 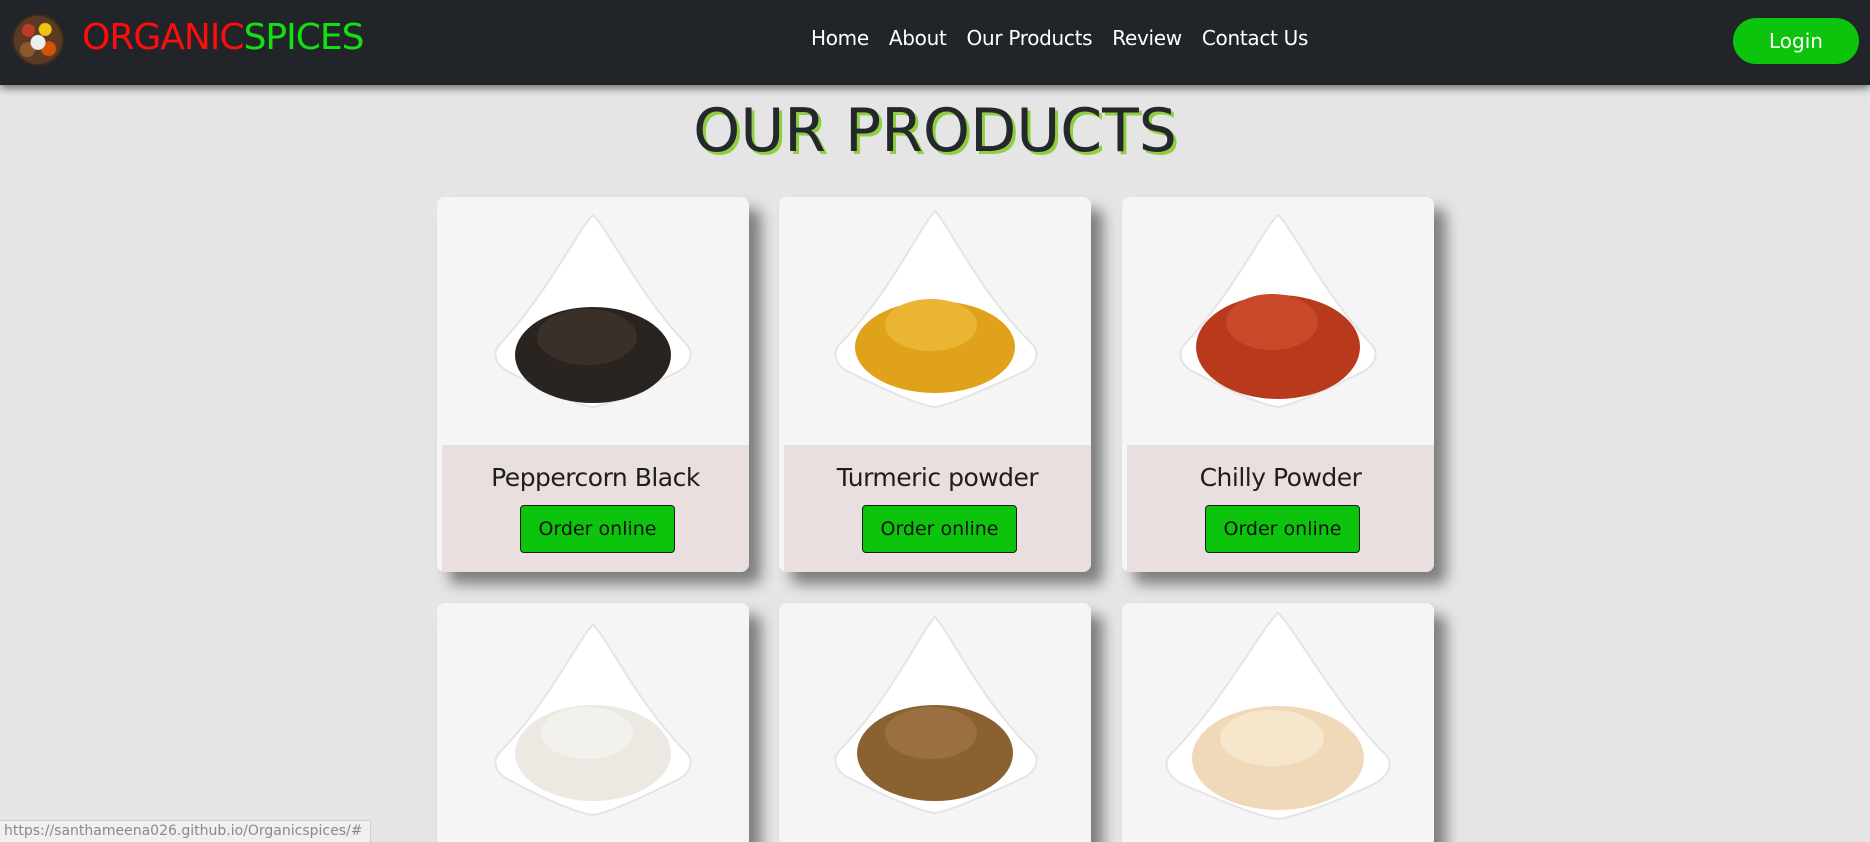 I want to click on product-card-body: Turmeric powder Order online, so click(x=937, y=508).